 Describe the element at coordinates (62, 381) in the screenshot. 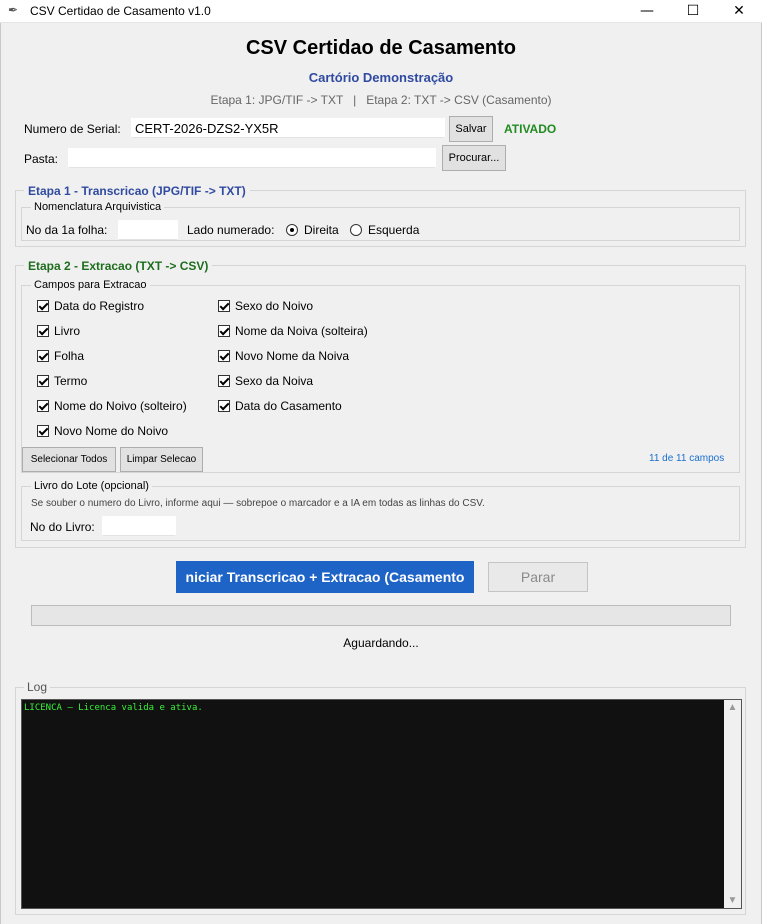

I see `checkbox-termo: Termo` at that location.